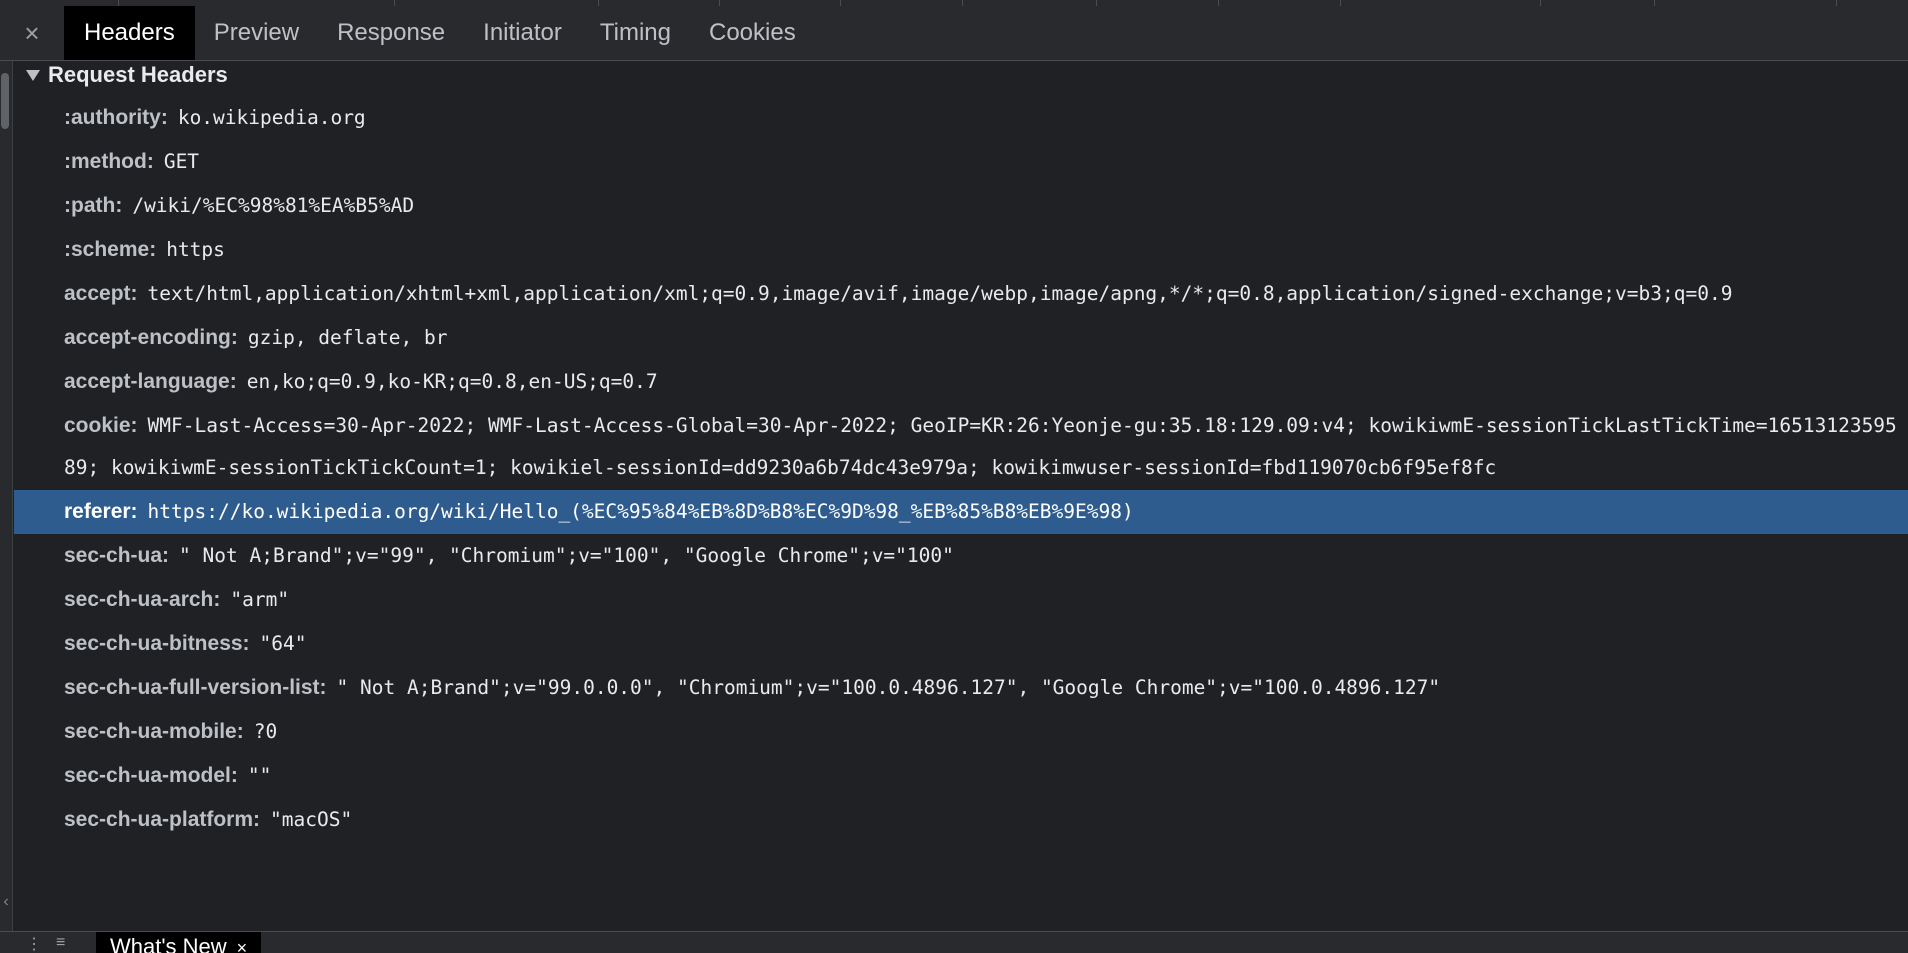 The width and height of the screenshot is (1908, 953). Describe the element at coordinates (522, 33) in the screenshot. I see `tab-initiator: Initiator` at that location.